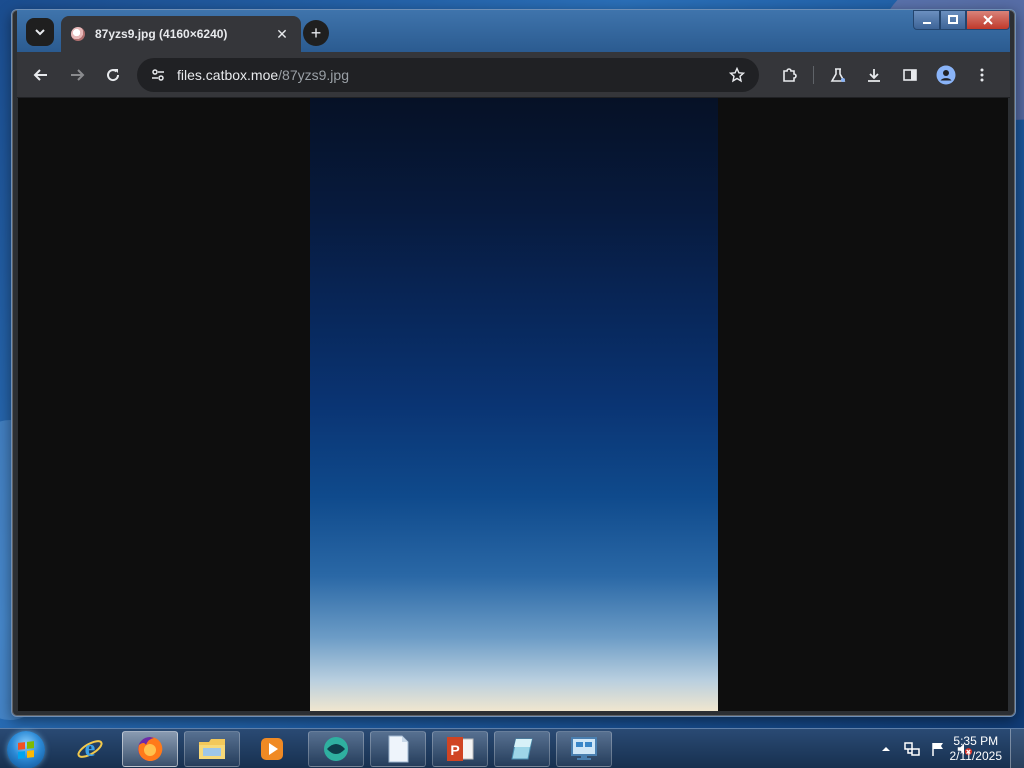 This screenshot has width=1024, height=768. I want to click on arrow-right-icon, so click(78, 74).